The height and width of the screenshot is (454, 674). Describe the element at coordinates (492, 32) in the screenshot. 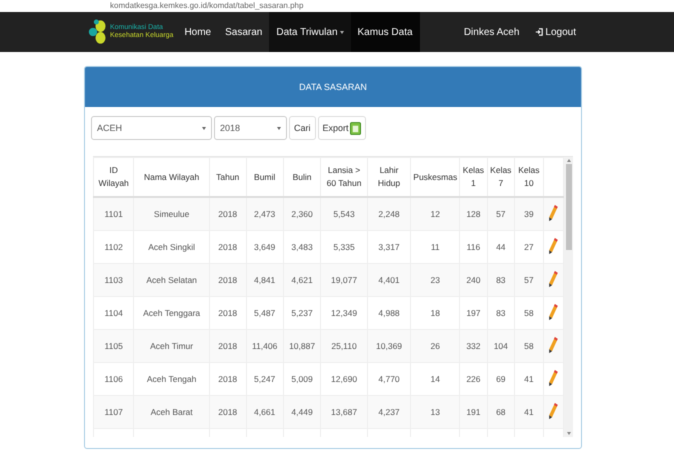

I see `user-link: Dinkes Aceh` at that location.